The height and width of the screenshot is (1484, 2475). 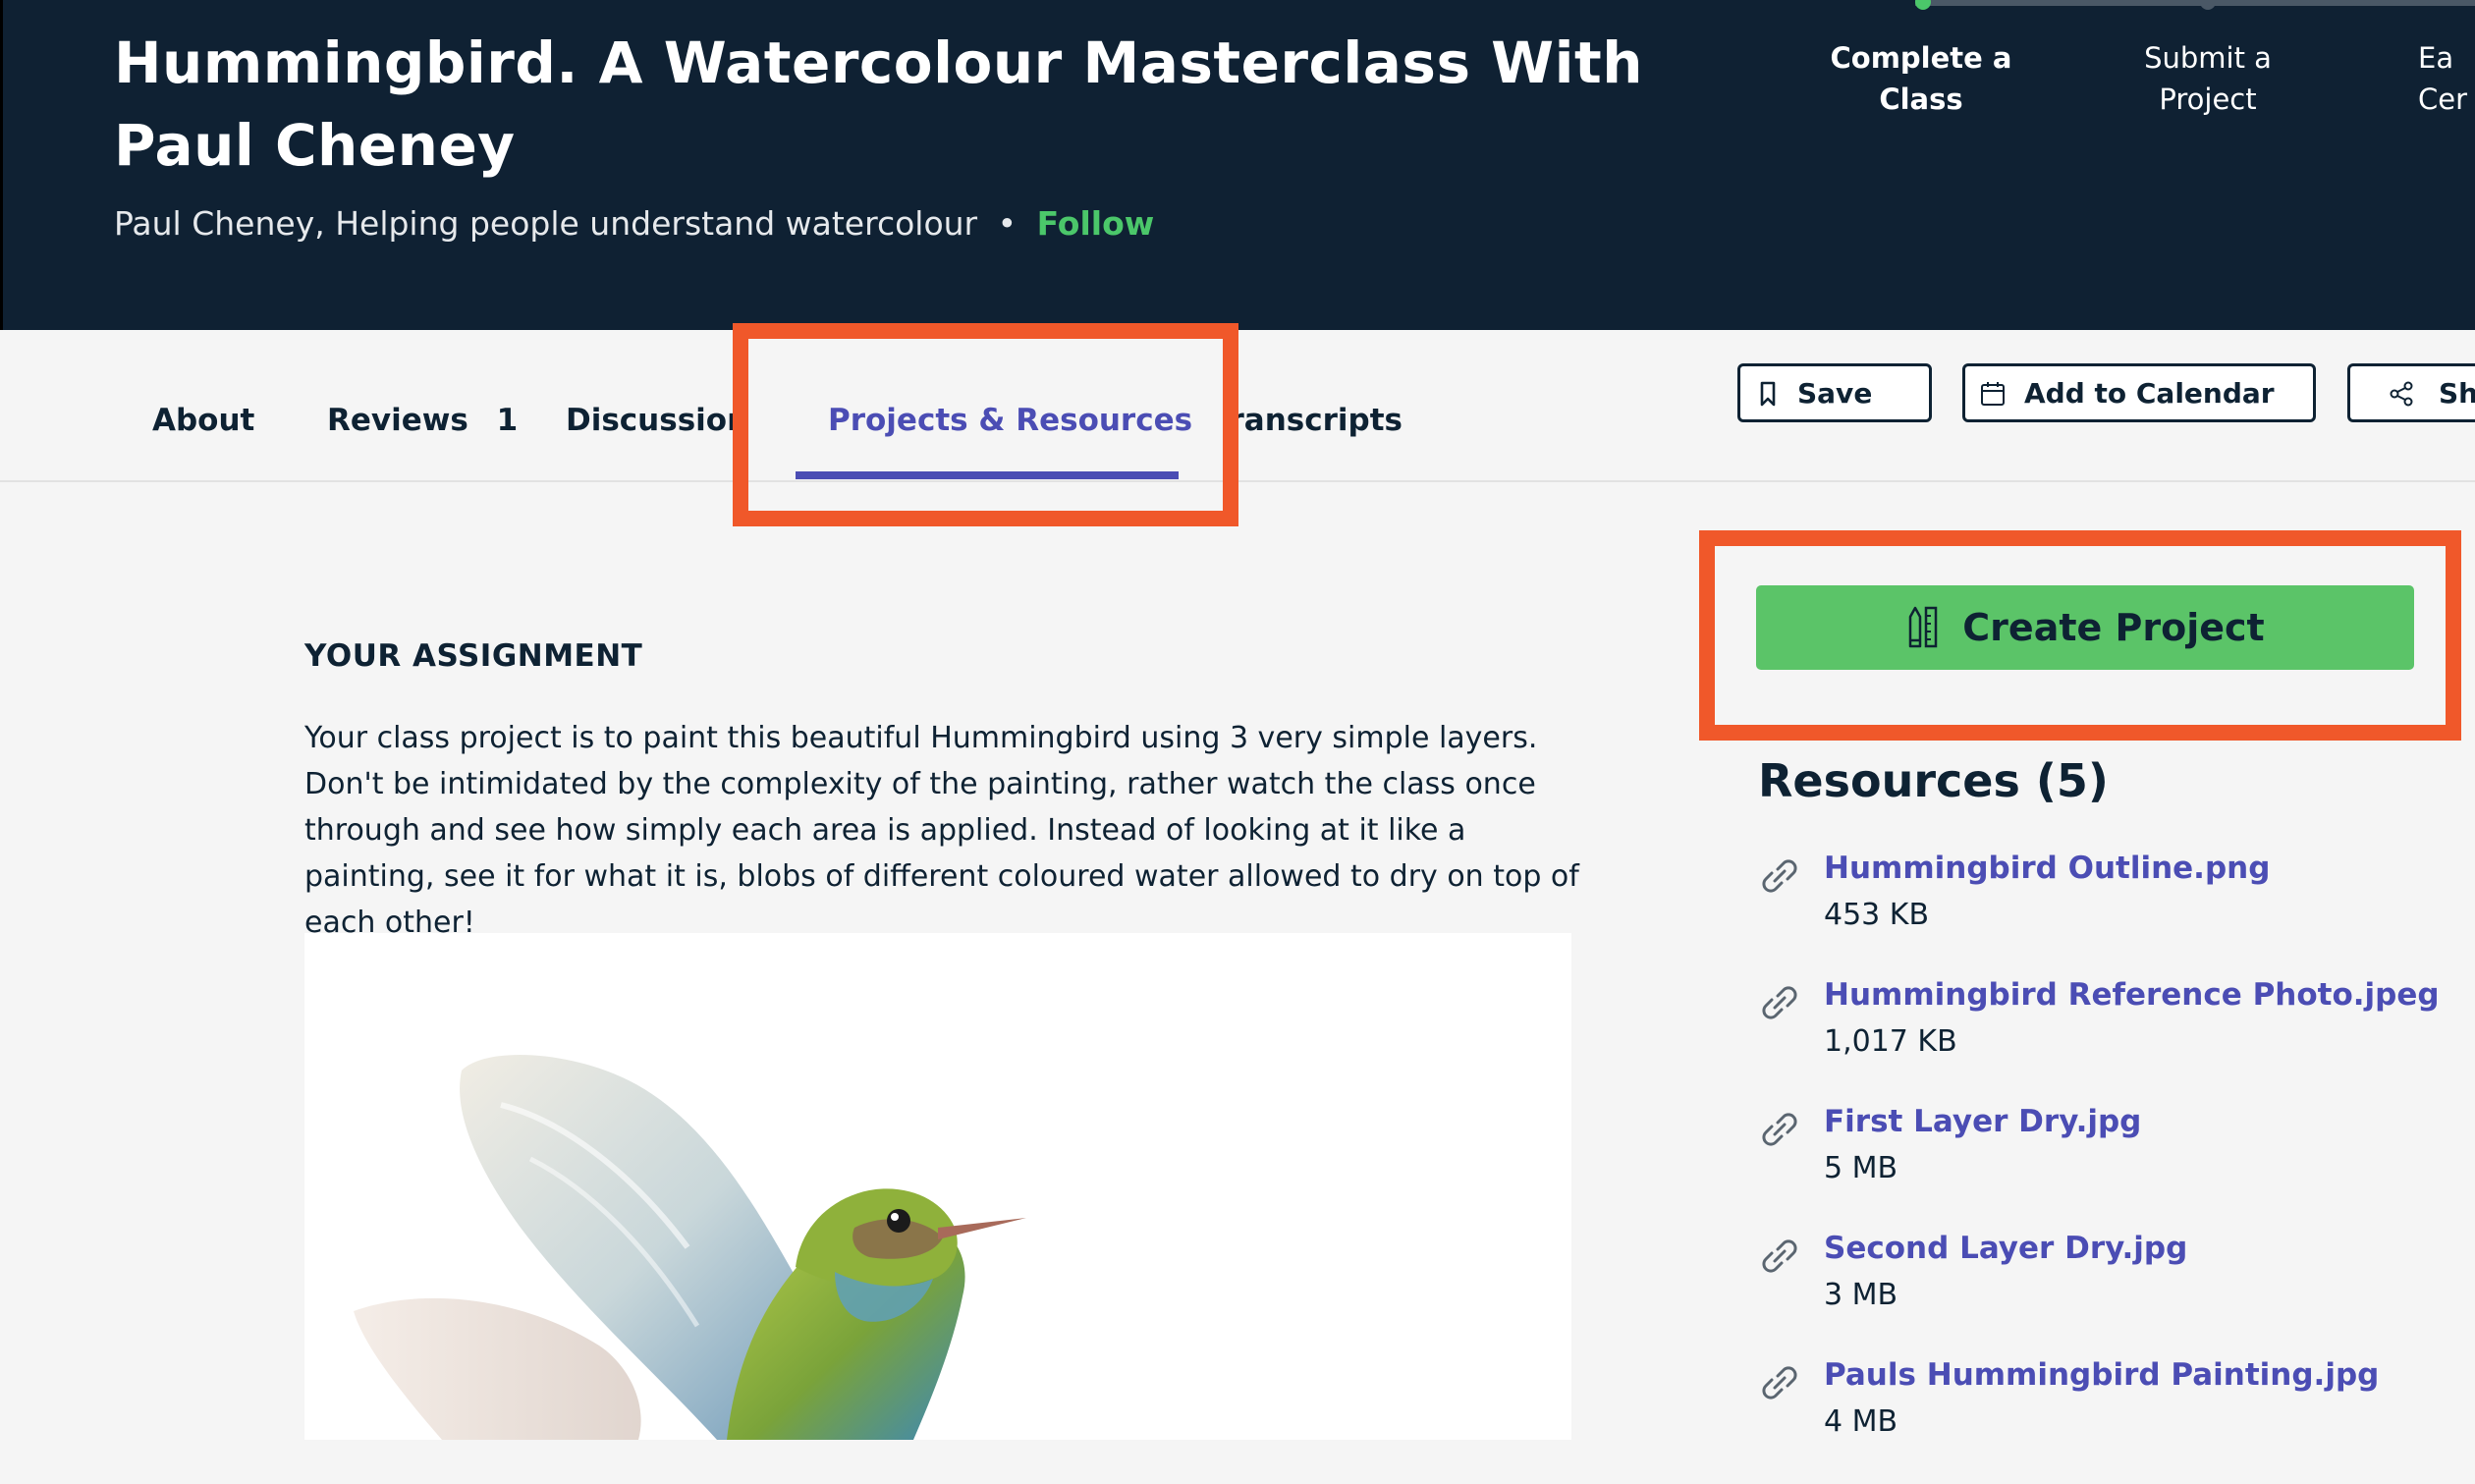 I want to click on save-button: Save, so click(x=1834, y=392).